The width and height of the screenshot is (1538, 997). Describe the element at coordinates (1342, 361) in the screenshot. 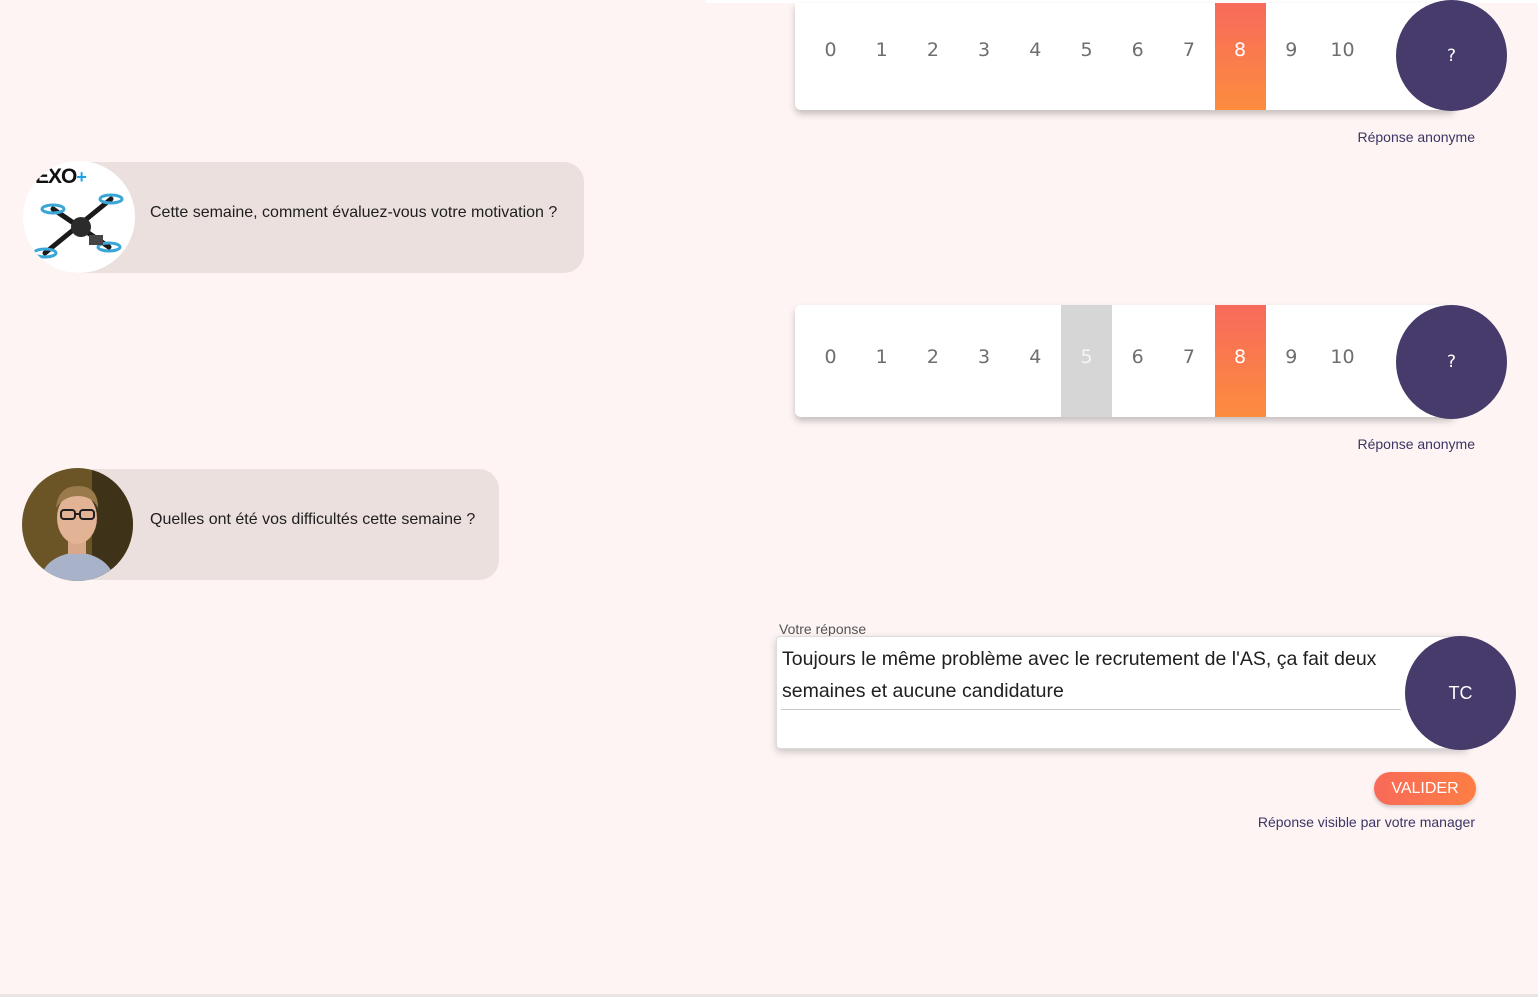

I see `rating-2-option-10: 10` at that location.